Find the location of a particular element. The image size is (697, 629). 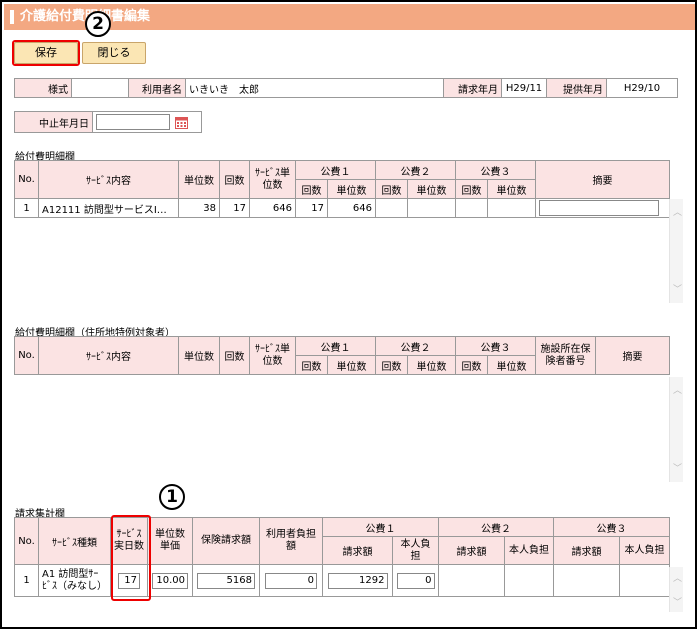

save-highlight is located at coordinates (46, 53).